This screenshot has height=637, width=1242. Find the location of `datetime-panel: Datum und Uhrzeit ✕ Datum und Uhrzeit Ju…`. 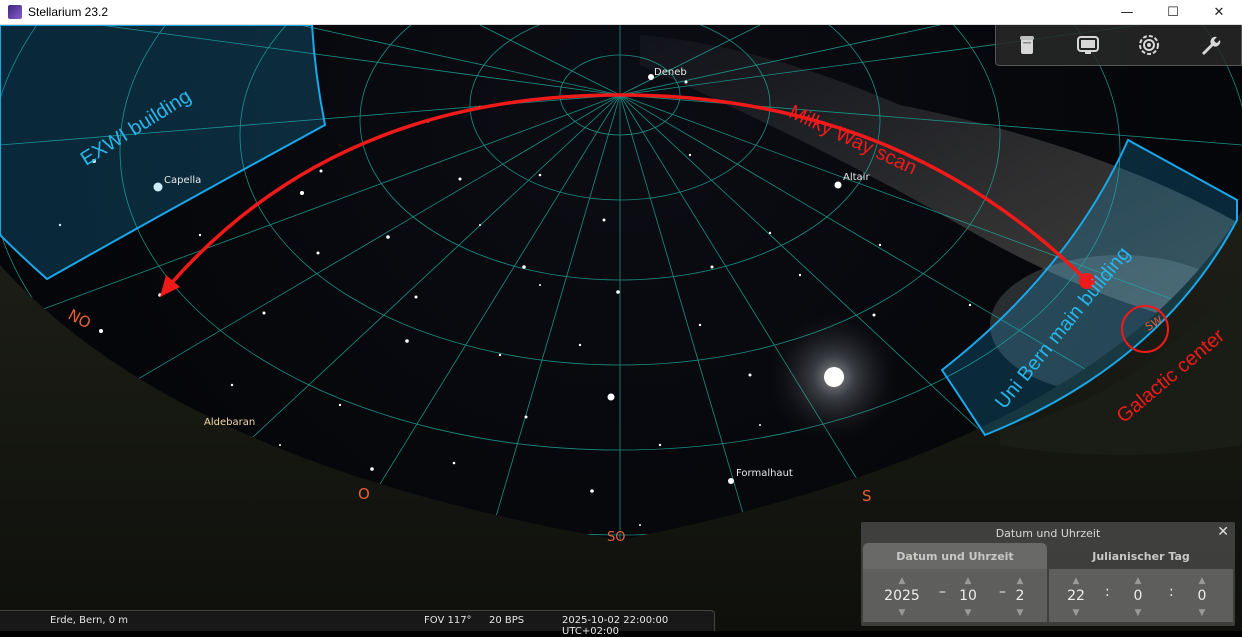

datetime-panel: Datum und Uhrzeit ✕ Datum und Uhrzeit Ju… is located at coordinates (1048, 574).